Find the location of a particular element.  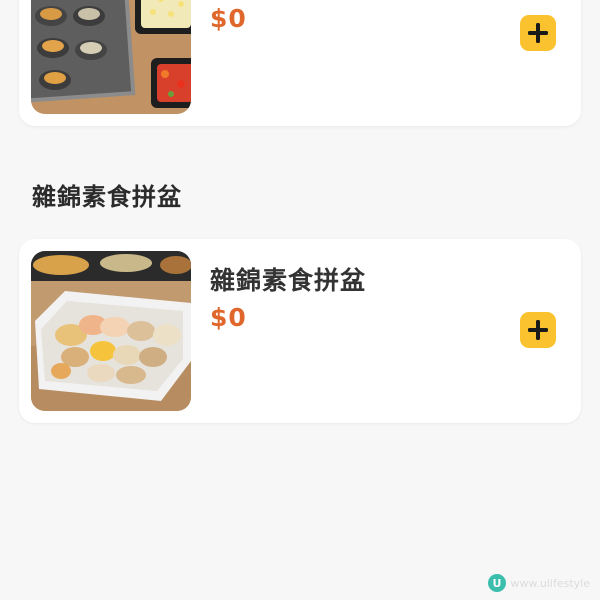

watermark-text: www.ulifestyle is located at coordinates (550, 583).